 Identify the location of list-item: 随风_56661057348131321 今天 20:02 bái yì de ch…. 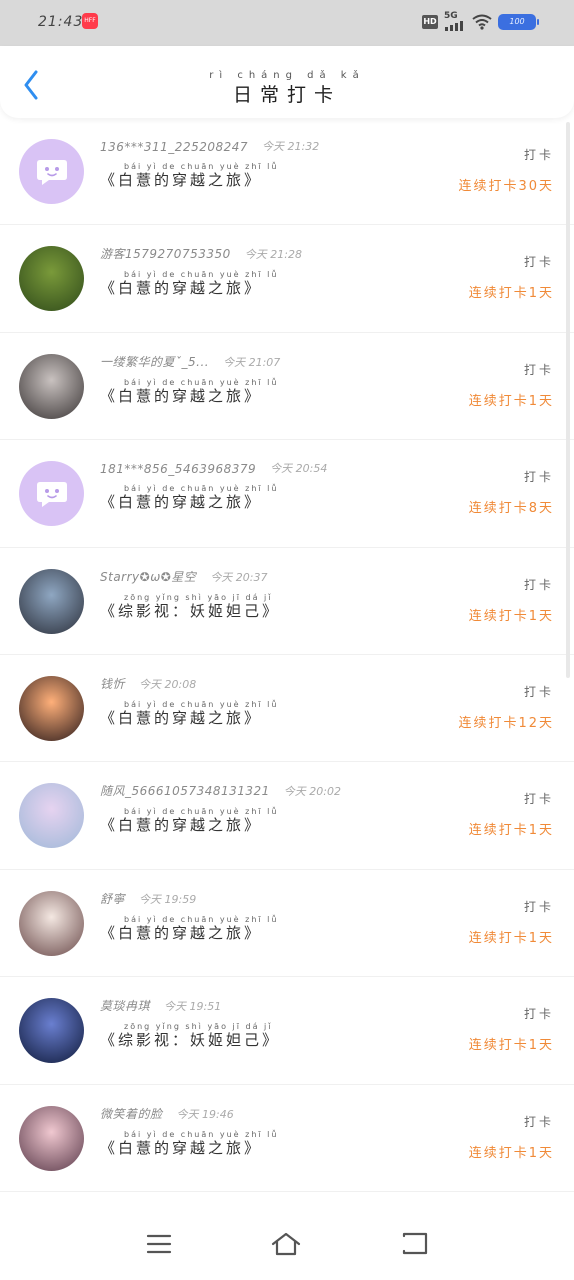
(287, 816).